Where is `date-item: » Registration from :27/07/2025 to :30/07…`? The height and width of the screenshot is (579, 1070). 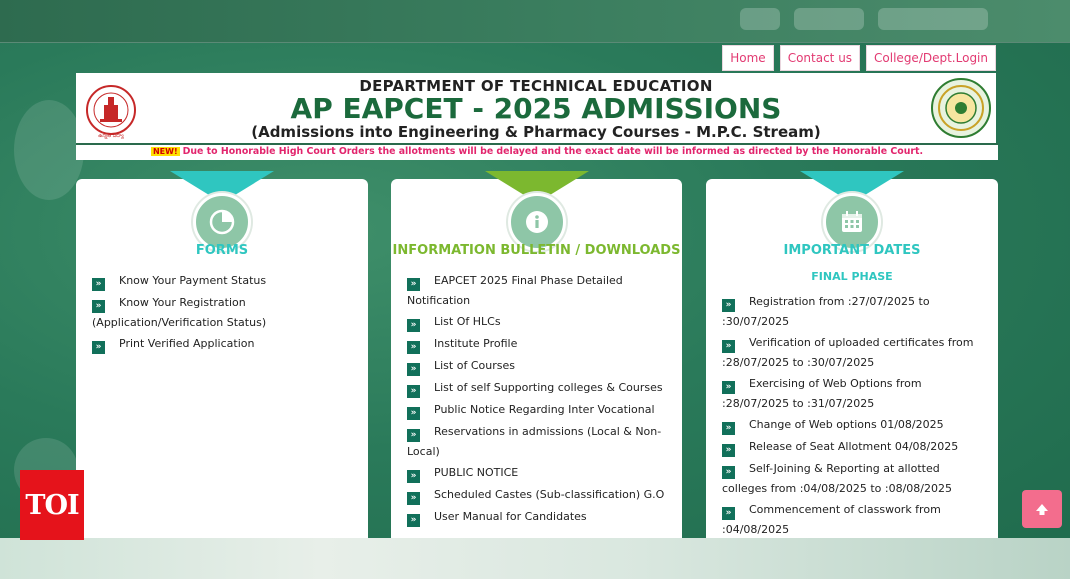 date-item: » Registration from :27/07/2025 to :30/07… is located at coordinates (826, 311).